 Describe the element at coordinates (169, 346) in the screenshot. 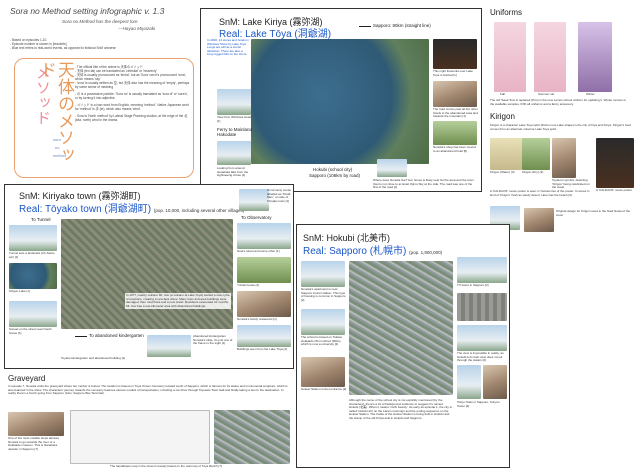

I see `kindergarten-photo` at that location.